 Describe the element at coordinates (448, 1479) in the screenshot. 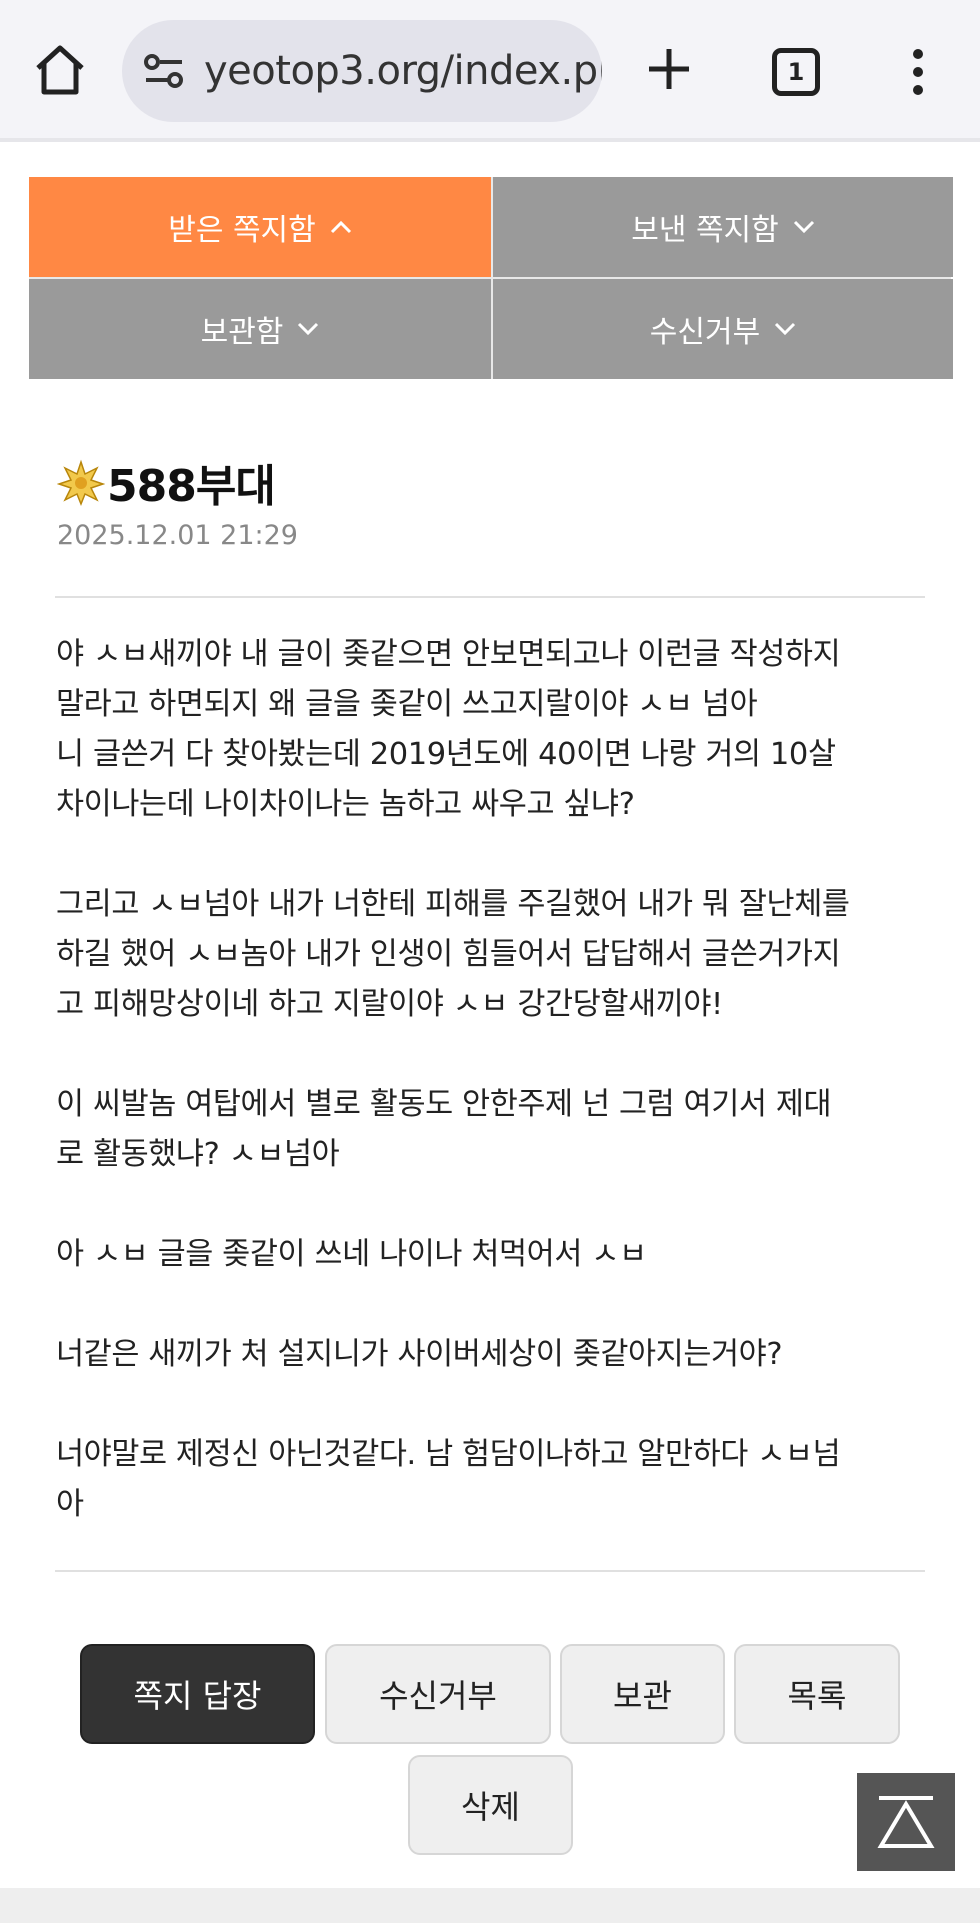

I see `message-paragraph: 너야말로 제정신 아닌것같다. 남 험담이나하고 알만하다 ㅅㅂ넘 아` at that location.